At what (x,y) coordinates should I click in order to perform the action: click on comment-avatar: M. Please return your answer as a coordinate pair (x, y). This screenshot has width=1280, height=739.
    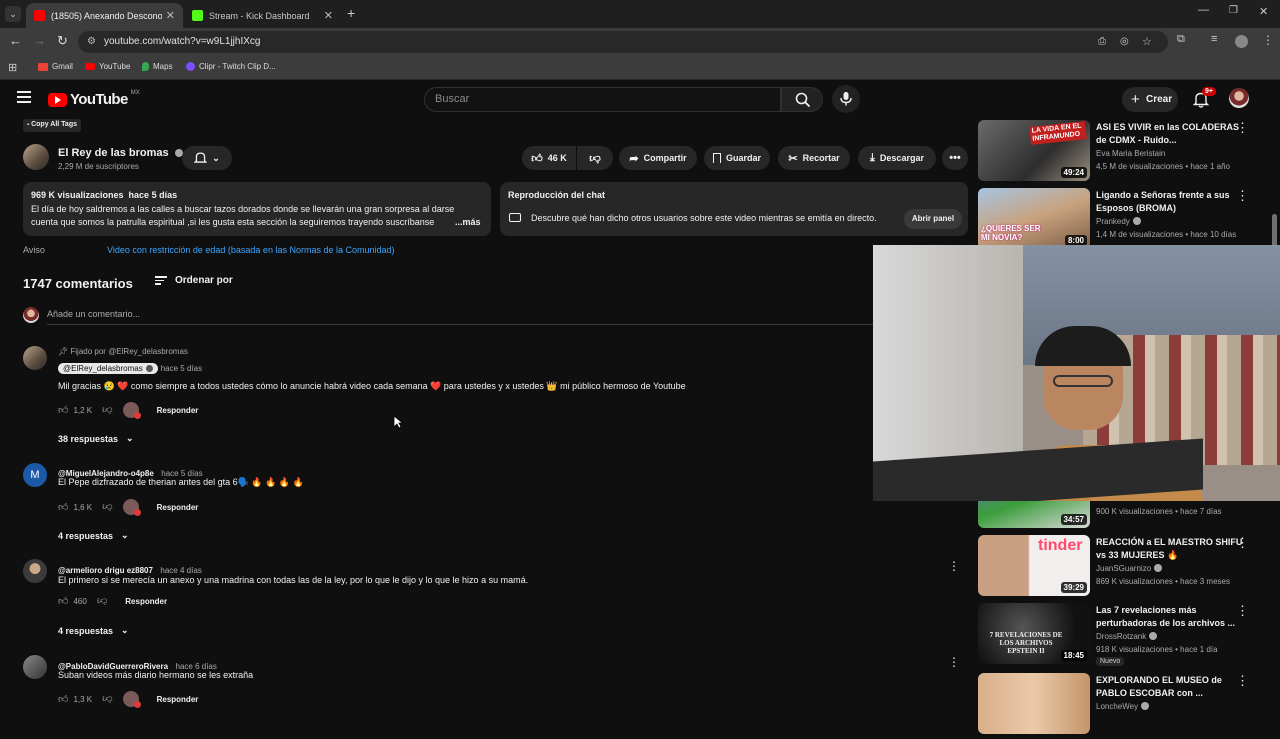
    Looking at the image, I should click on (35, 475).